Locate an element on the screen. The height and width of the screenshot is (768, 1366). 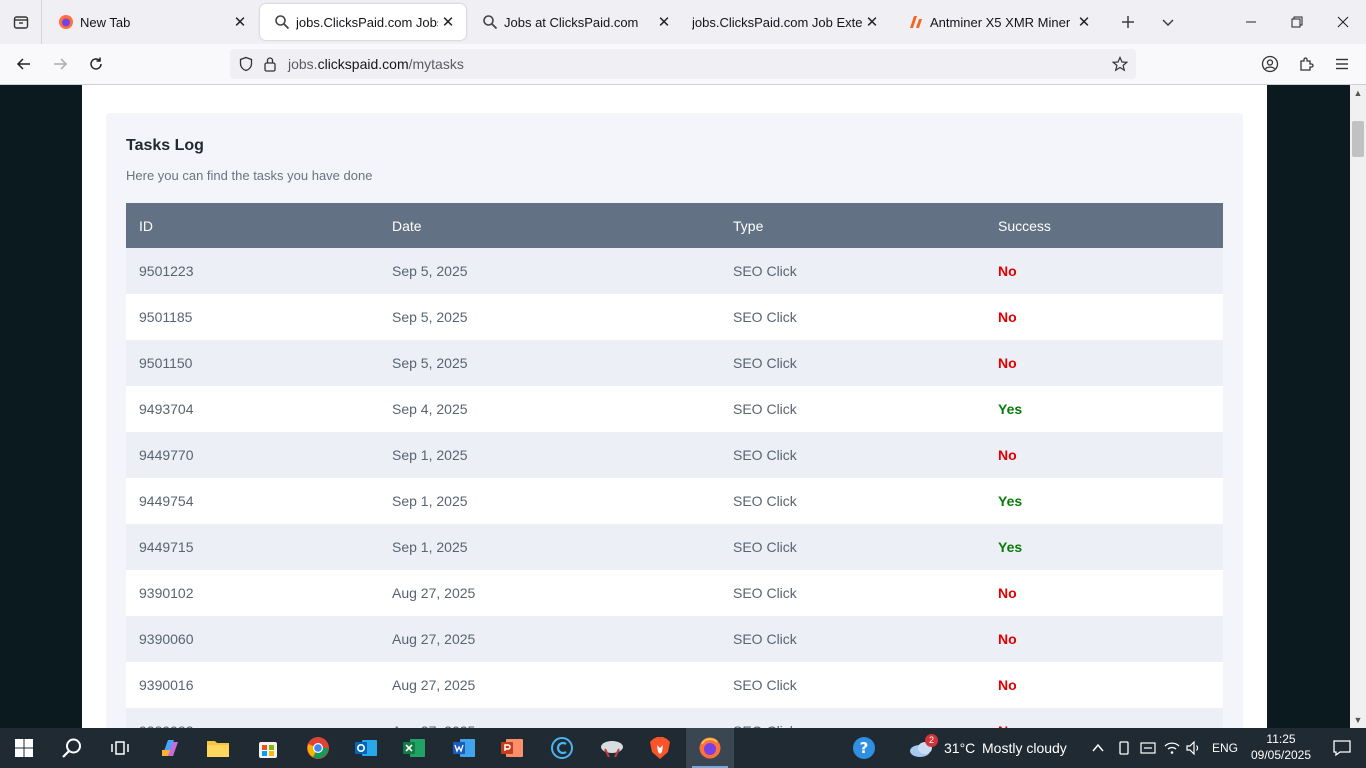
store-icon is located at coordinates (268, 750).